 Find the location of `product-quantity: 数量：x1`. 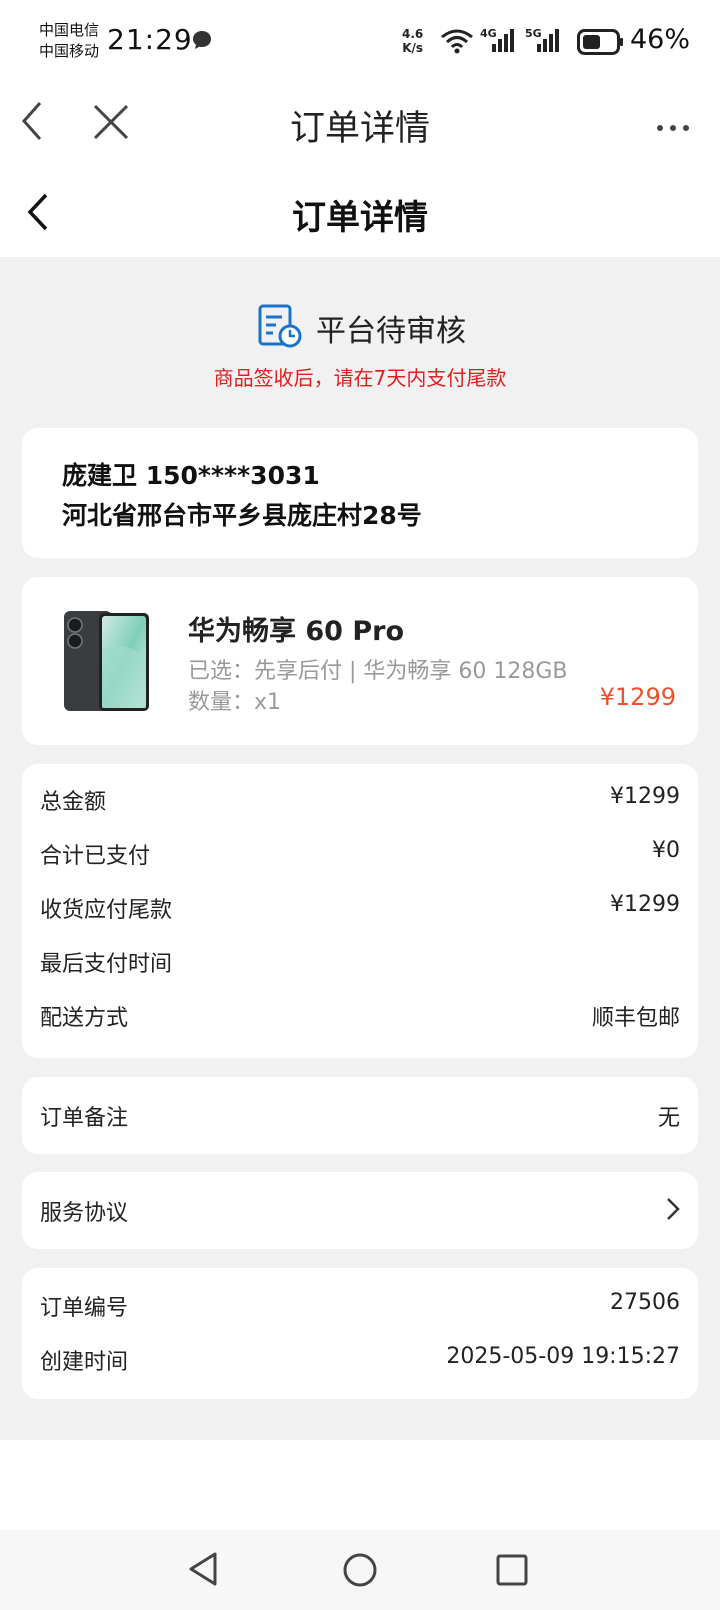

product-quantity: 数量：x1 is located at coordinates (235, 702).